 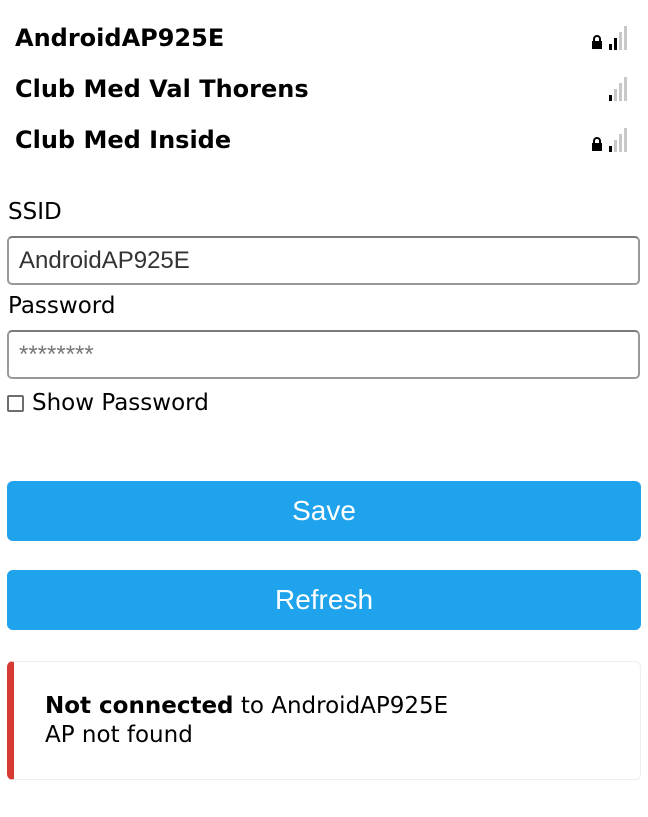 I want to click on network-item: Club Med Inside, so click(x=321, y=139).